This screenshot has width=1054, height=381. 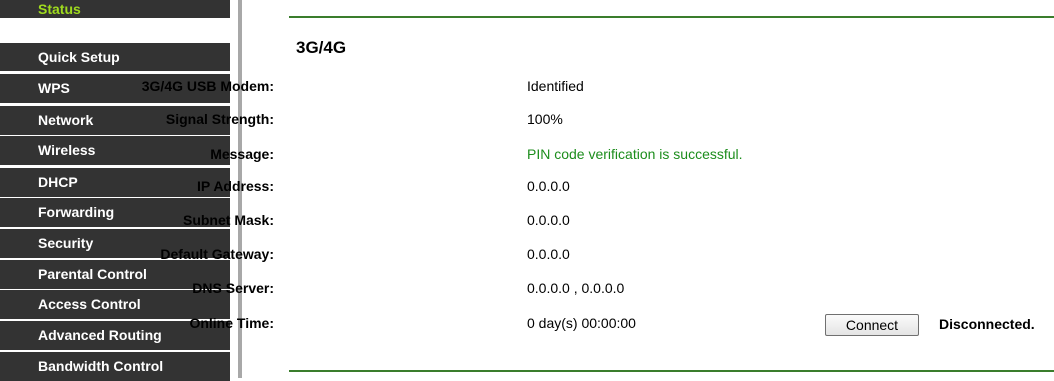 I want to click on row-value-subnet-mask: 0.0.0.0, so click(x=548, y=220).